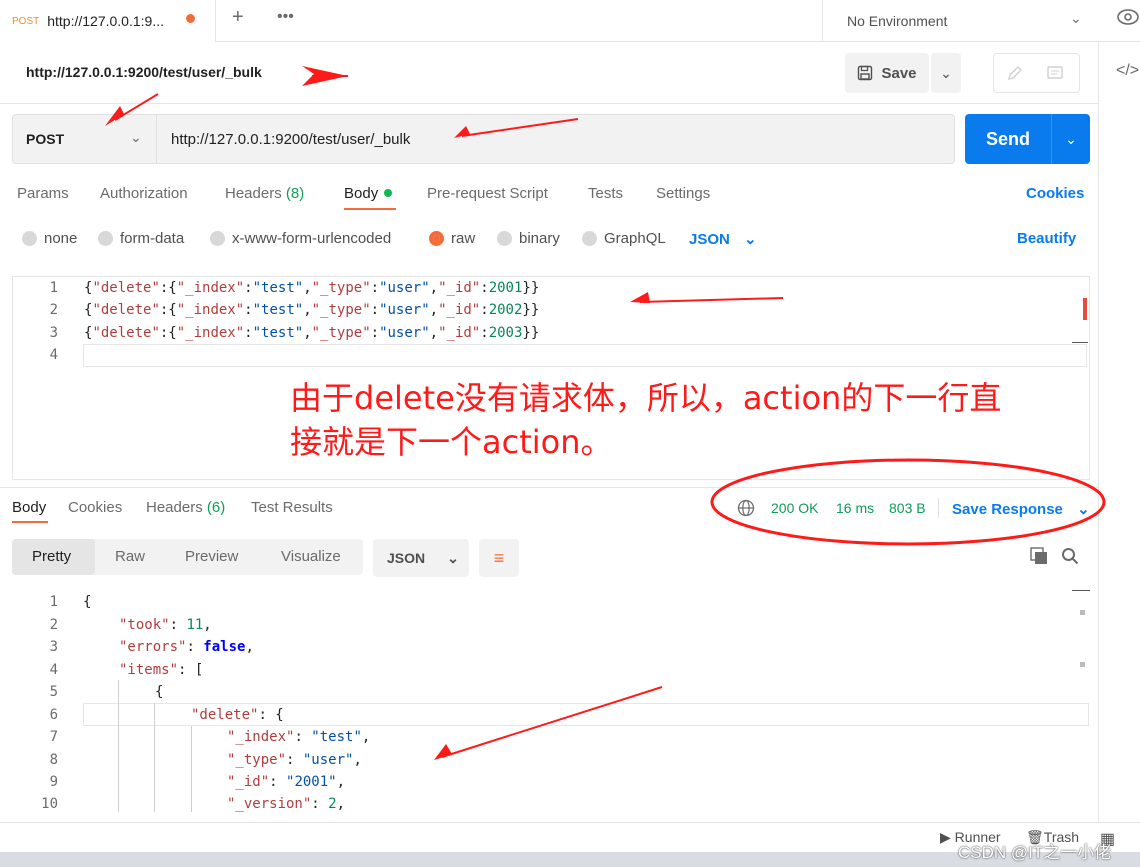 The width and height of the screenshot is (1140, 867). I want to click on active-tab-underline, so click(370, 209).